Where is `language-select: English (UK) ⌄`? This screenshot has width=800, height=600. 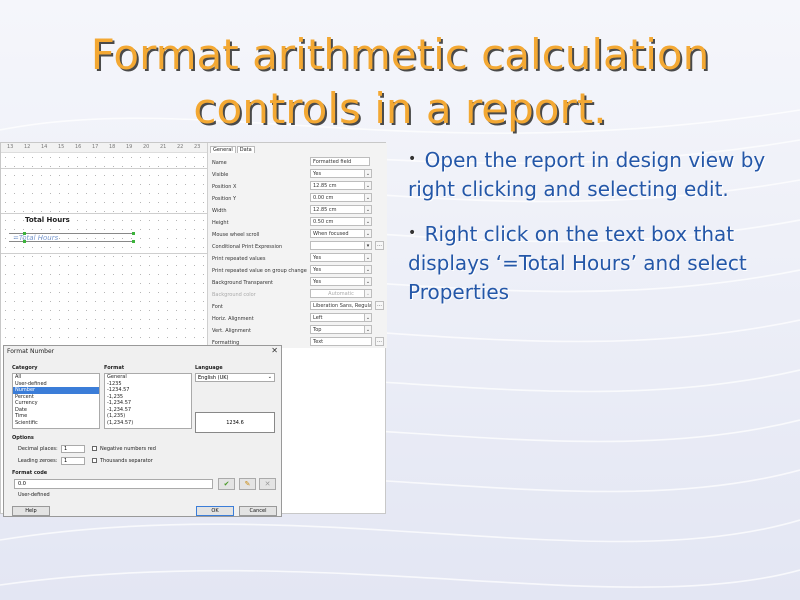 language-select: English (UK) ⌄ is located at coordinates (235, 377).